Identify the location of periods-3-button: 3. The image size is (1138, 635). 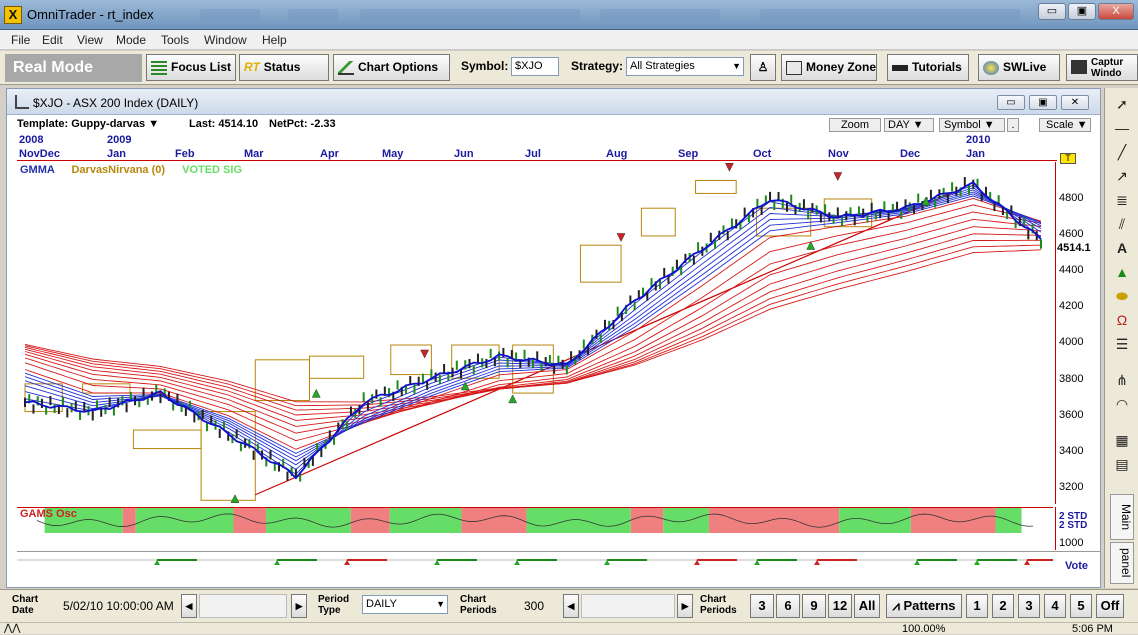
(762, 606).